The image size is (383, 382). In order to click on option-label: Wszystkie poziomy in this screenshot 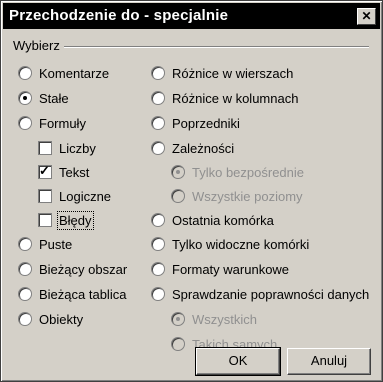, I will do `click(247, 196)`.